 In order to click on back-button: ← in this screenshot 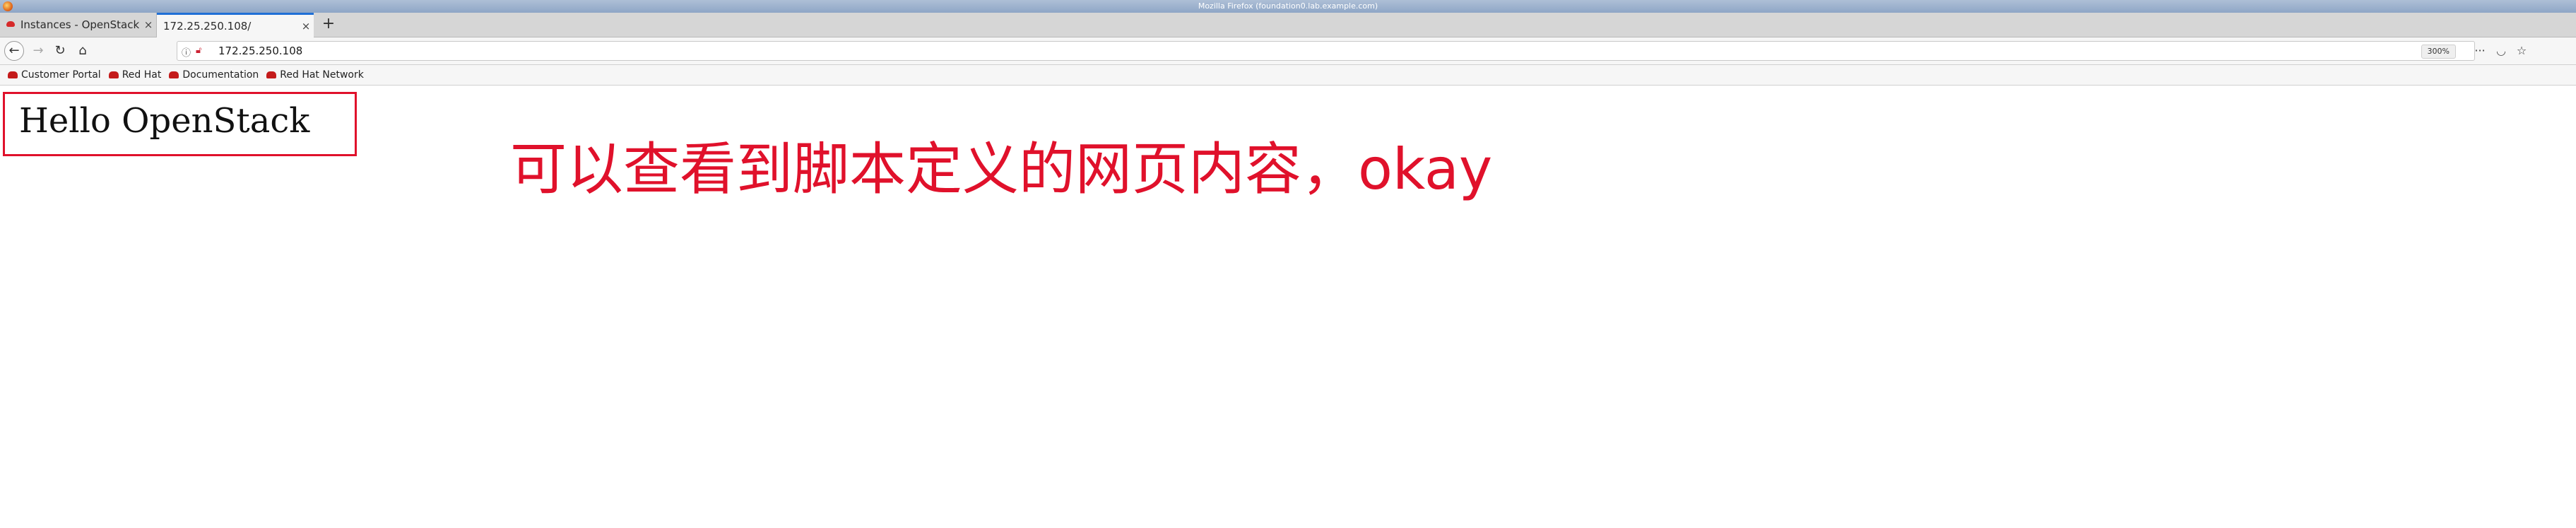, I will do `click(14, 51)`.